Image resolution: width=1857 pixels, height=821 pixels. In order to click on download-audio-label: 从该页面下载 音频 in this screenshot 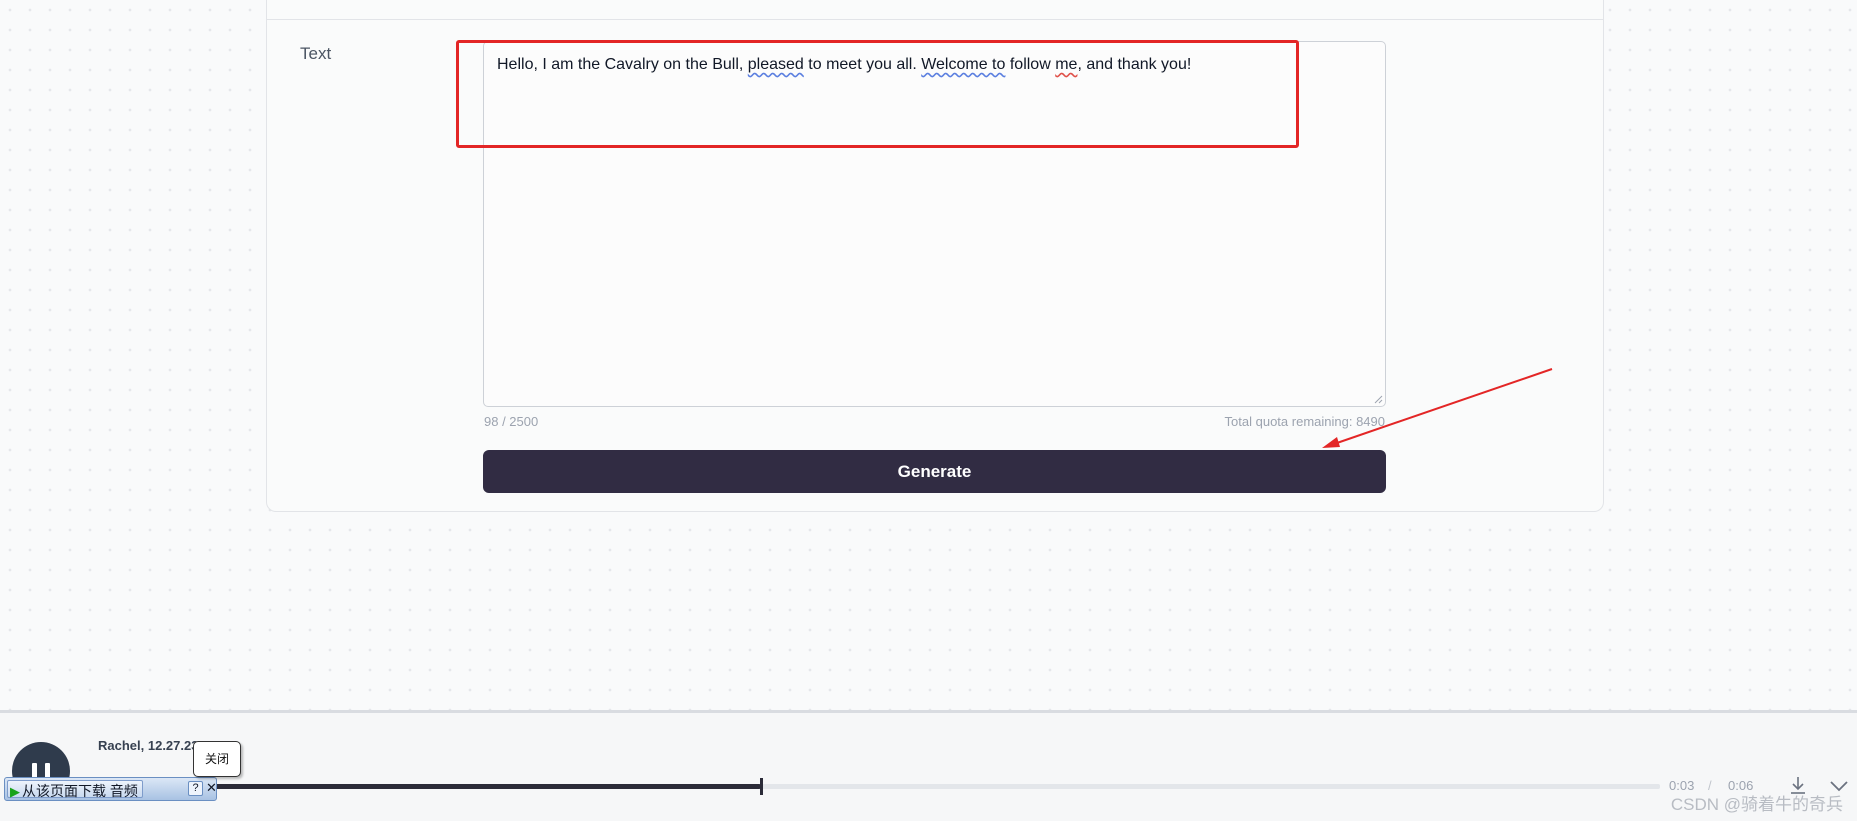, I will do `click(80, 791)`.